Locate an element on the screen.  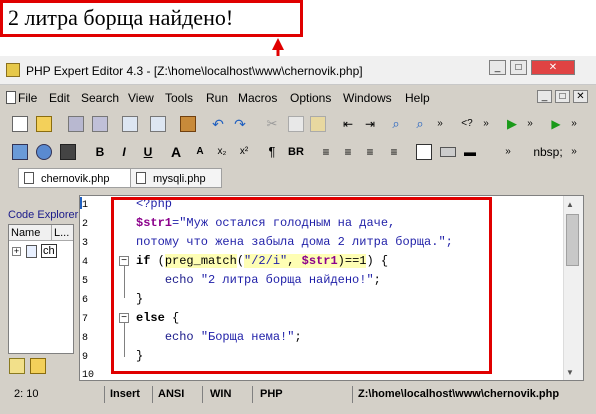
undo-icon: ↶ is located at coordinates (218, 124).